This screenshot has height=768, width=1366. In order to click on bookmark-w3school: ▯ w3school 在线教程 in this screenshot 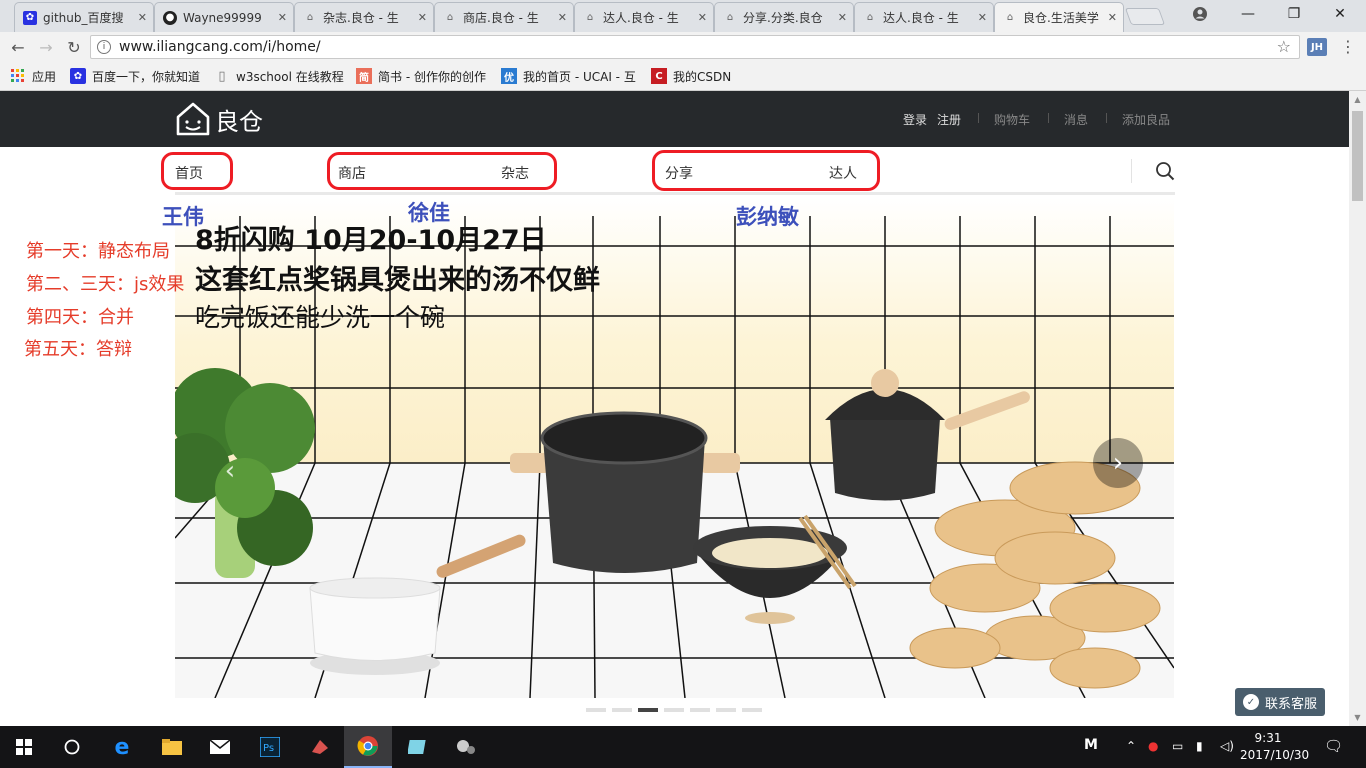, I will do `click(279, 76)`.